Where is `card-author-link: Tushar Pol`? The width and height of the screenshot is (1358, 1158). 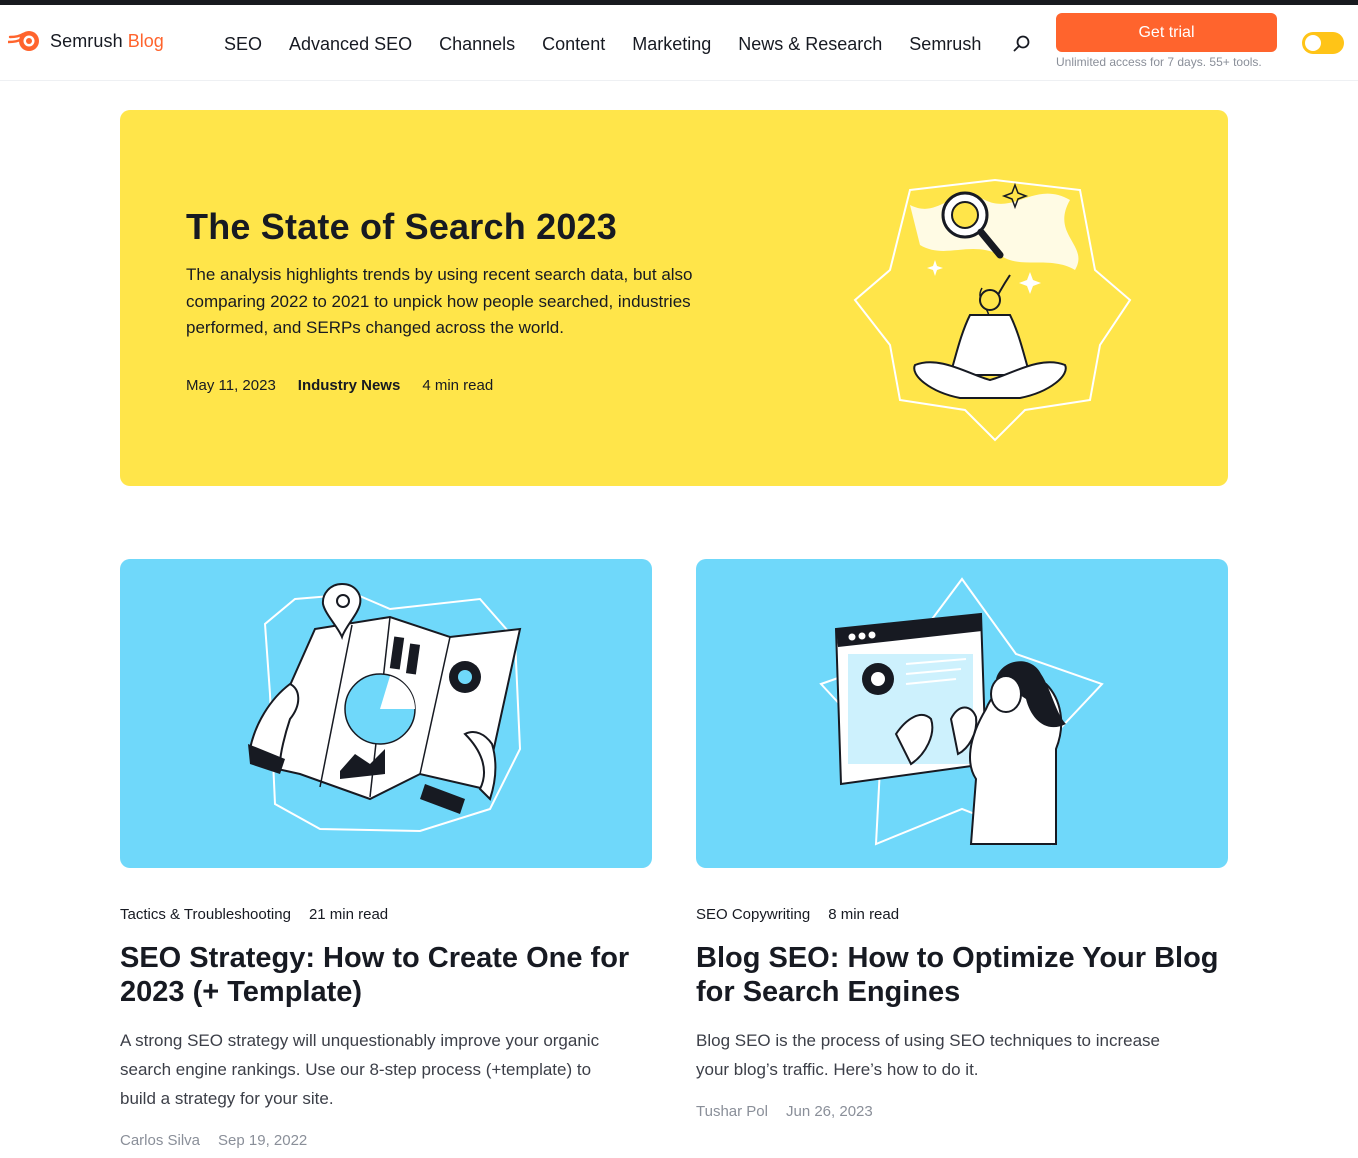
card-author-link: Tushar Pol is located at coordinates (732, 1111).